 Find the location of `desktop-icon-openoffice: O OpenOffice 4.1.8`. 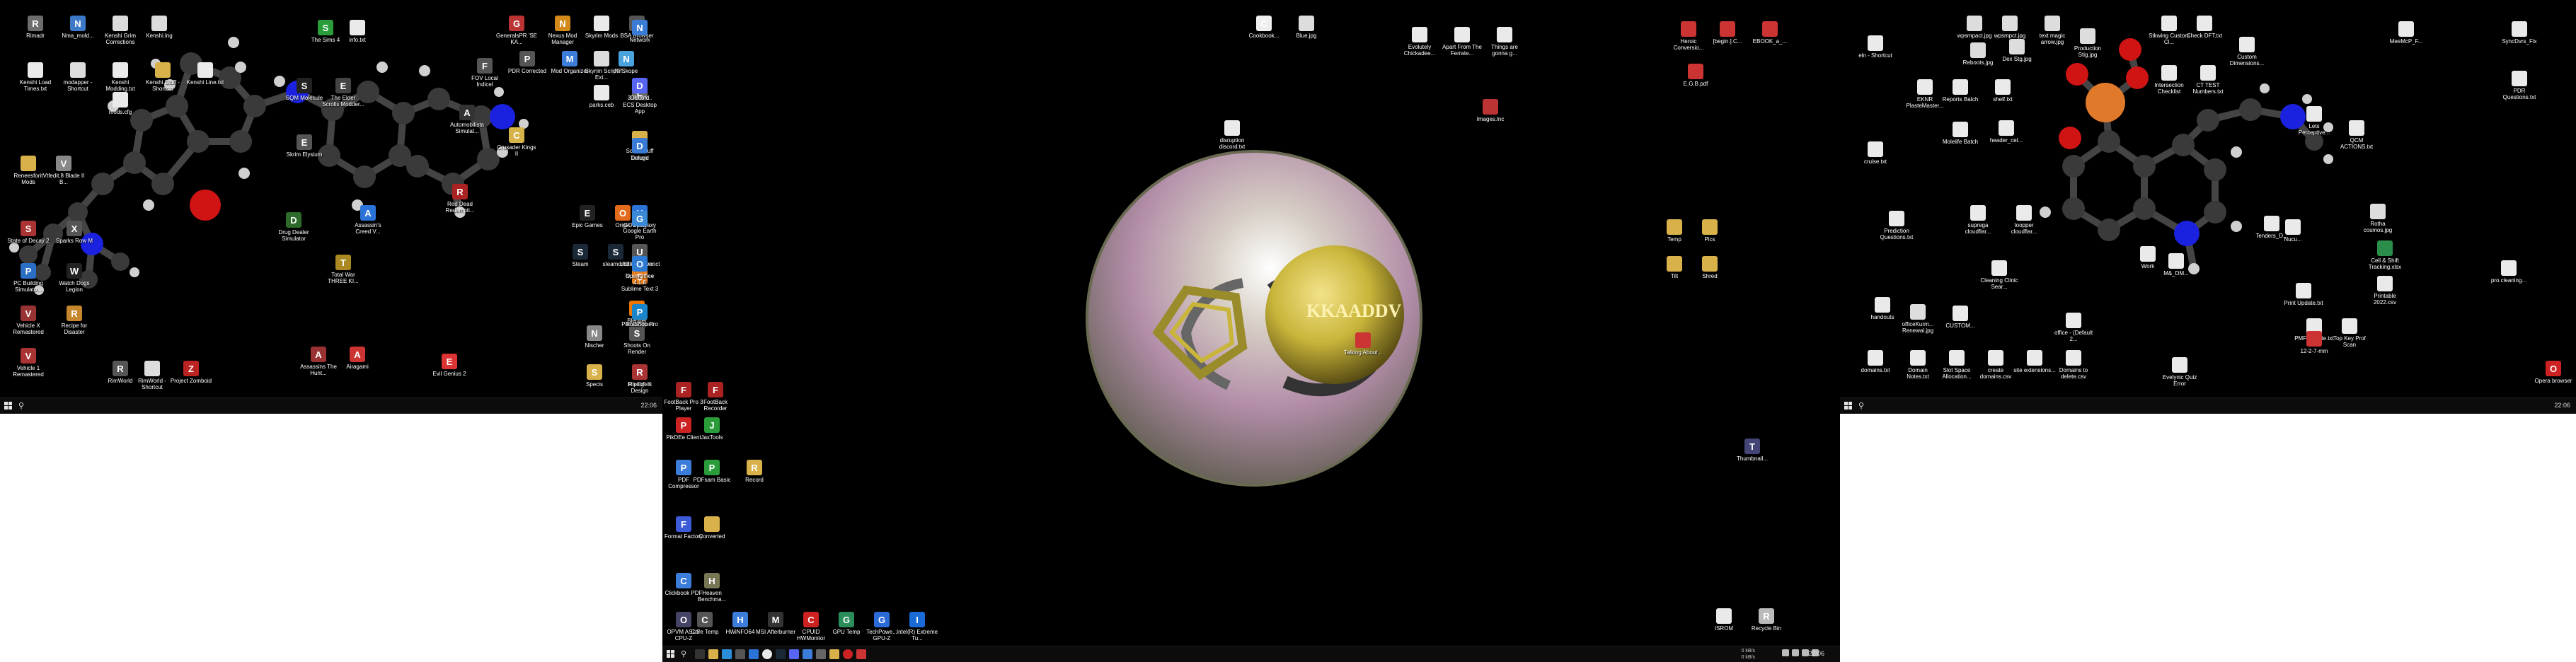

desktop-icon-openoffice: O OpenOffice 4.1.8 is located at coordinates (640, 271).